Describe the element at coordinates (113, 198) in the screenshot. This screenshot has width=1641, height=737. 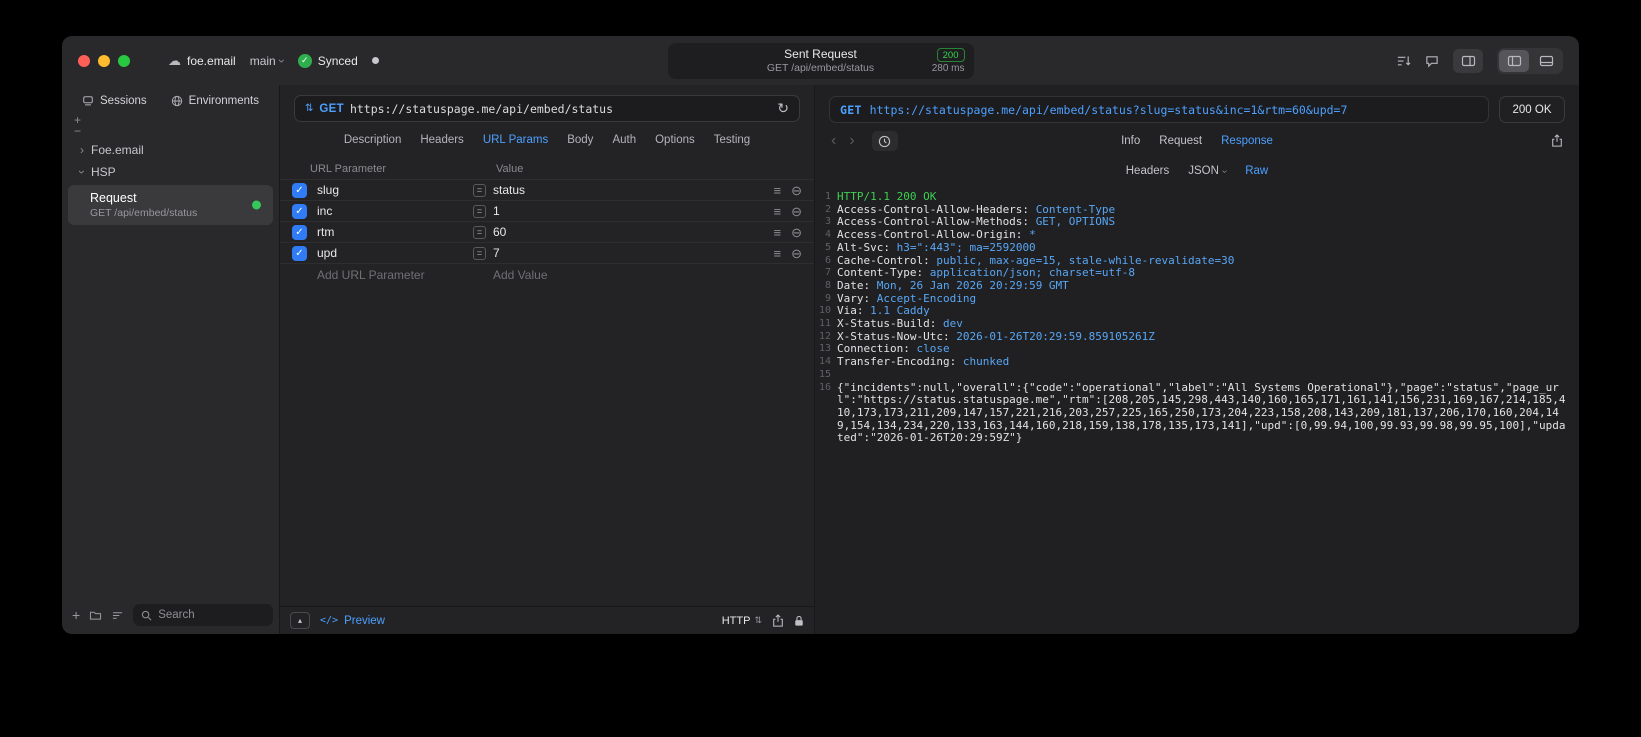
I see `request-item-title: Request` at that location.